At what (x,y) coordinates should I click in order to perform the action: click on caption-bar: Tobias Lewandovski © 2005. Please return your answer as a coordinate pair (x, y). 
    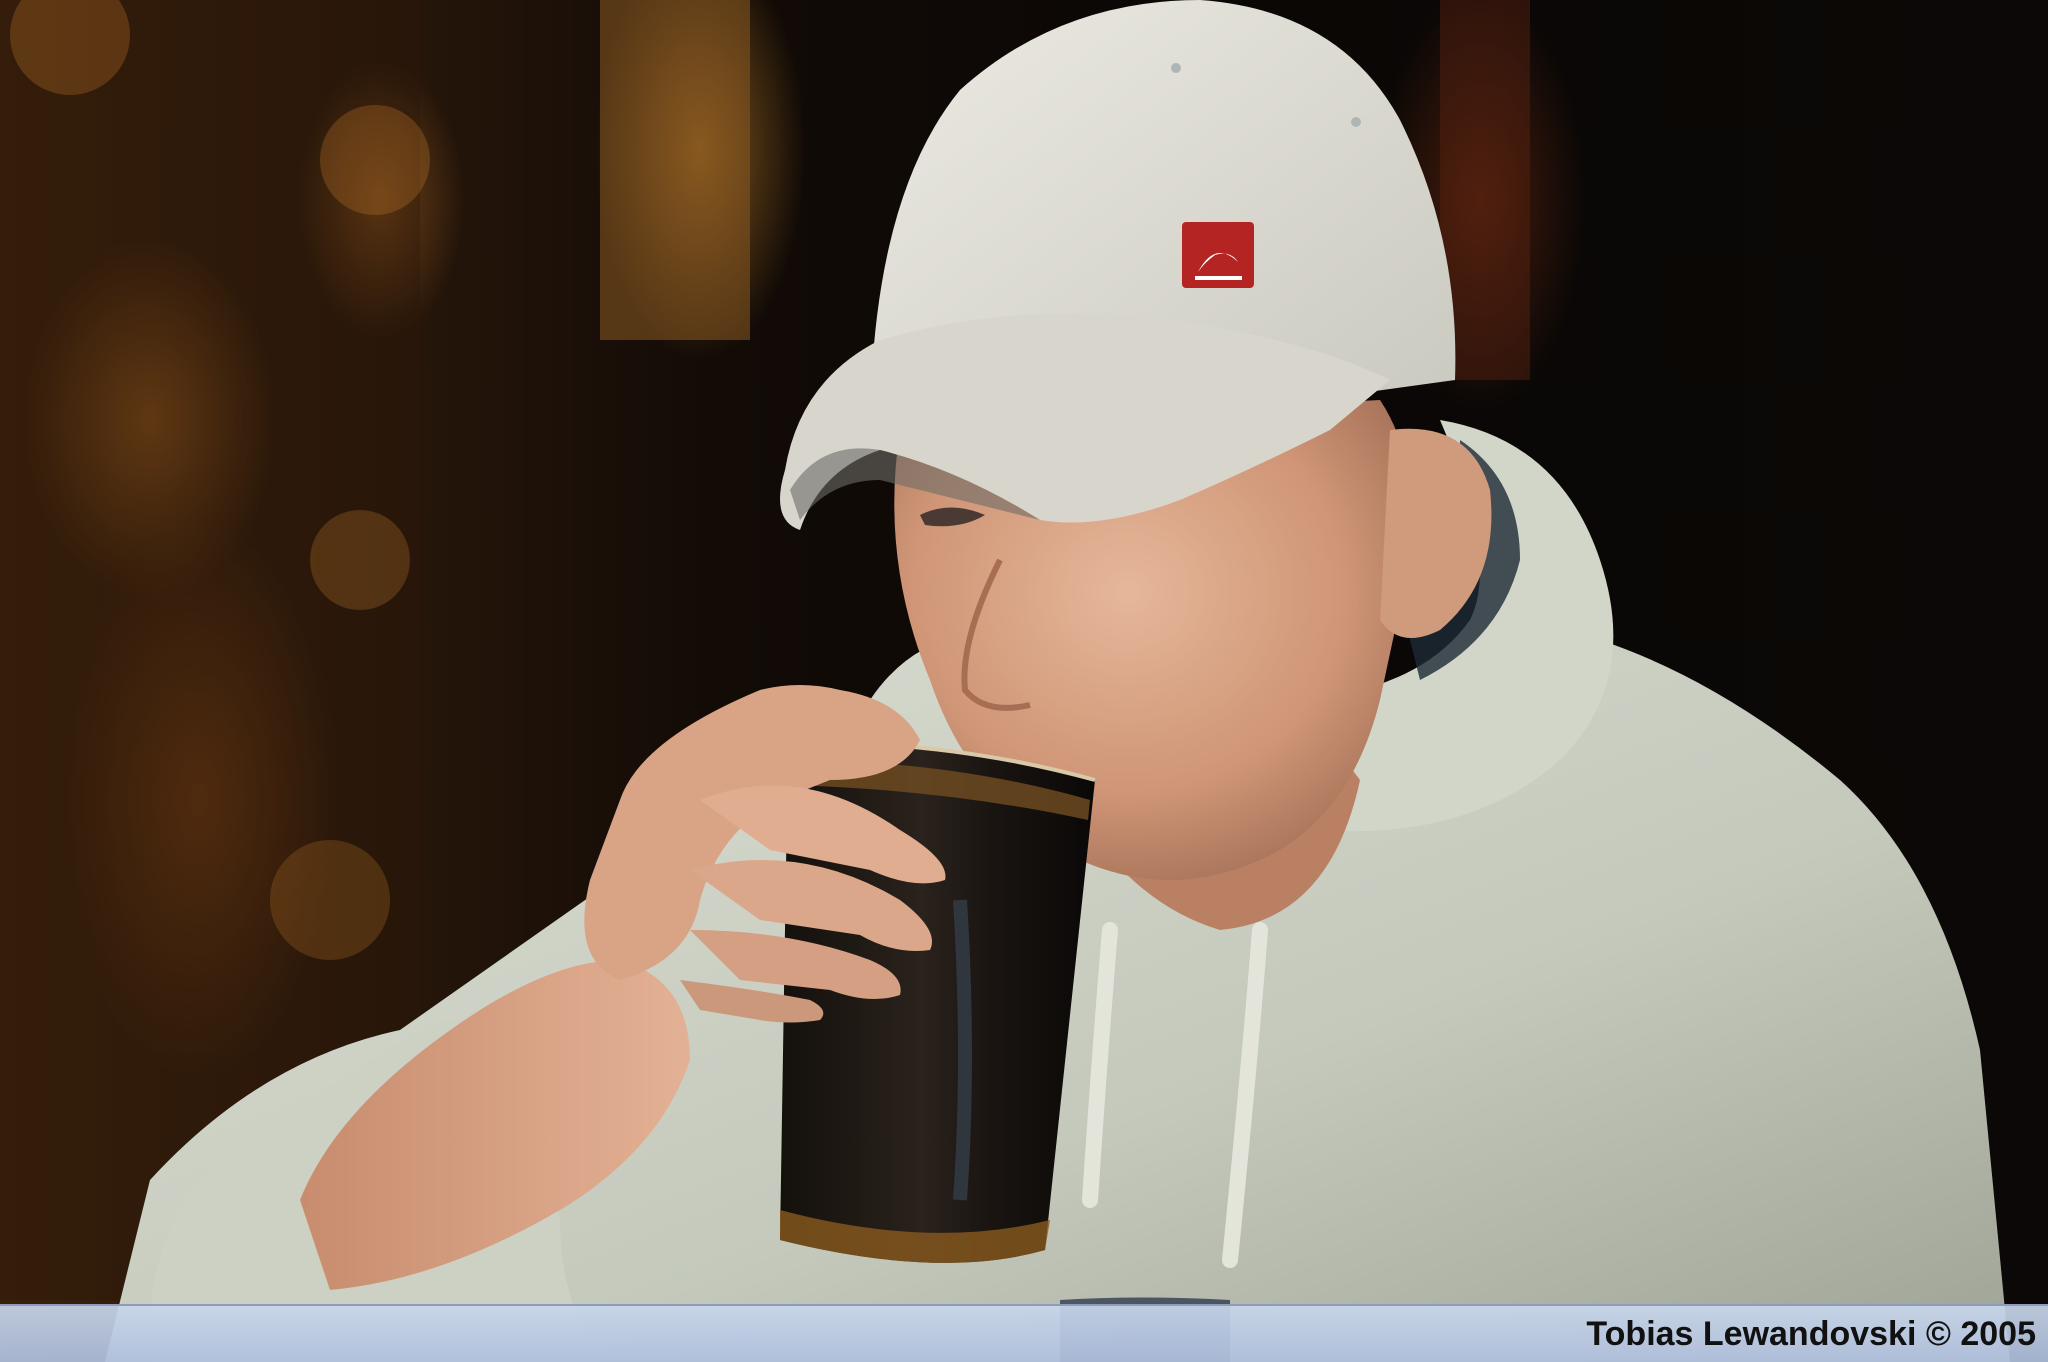
    Looking at the image, I should click on (1024, 1333).